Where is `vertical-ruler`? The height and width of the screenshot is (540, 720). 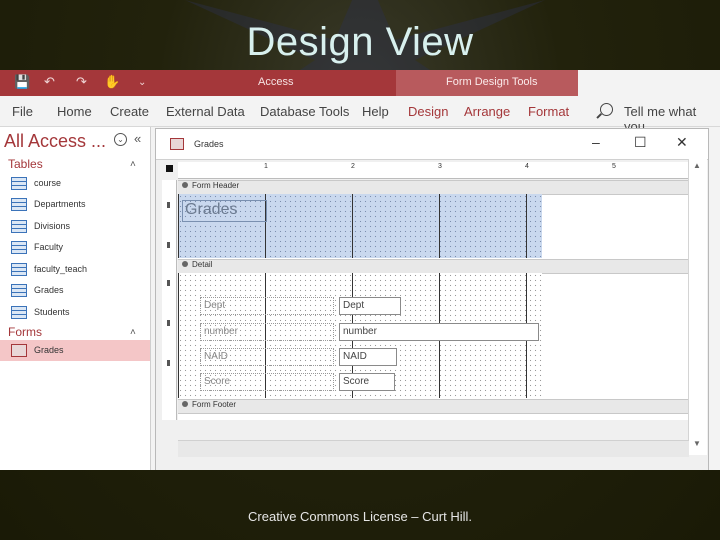 vertical-ruler is located at coordinates (169, 300).